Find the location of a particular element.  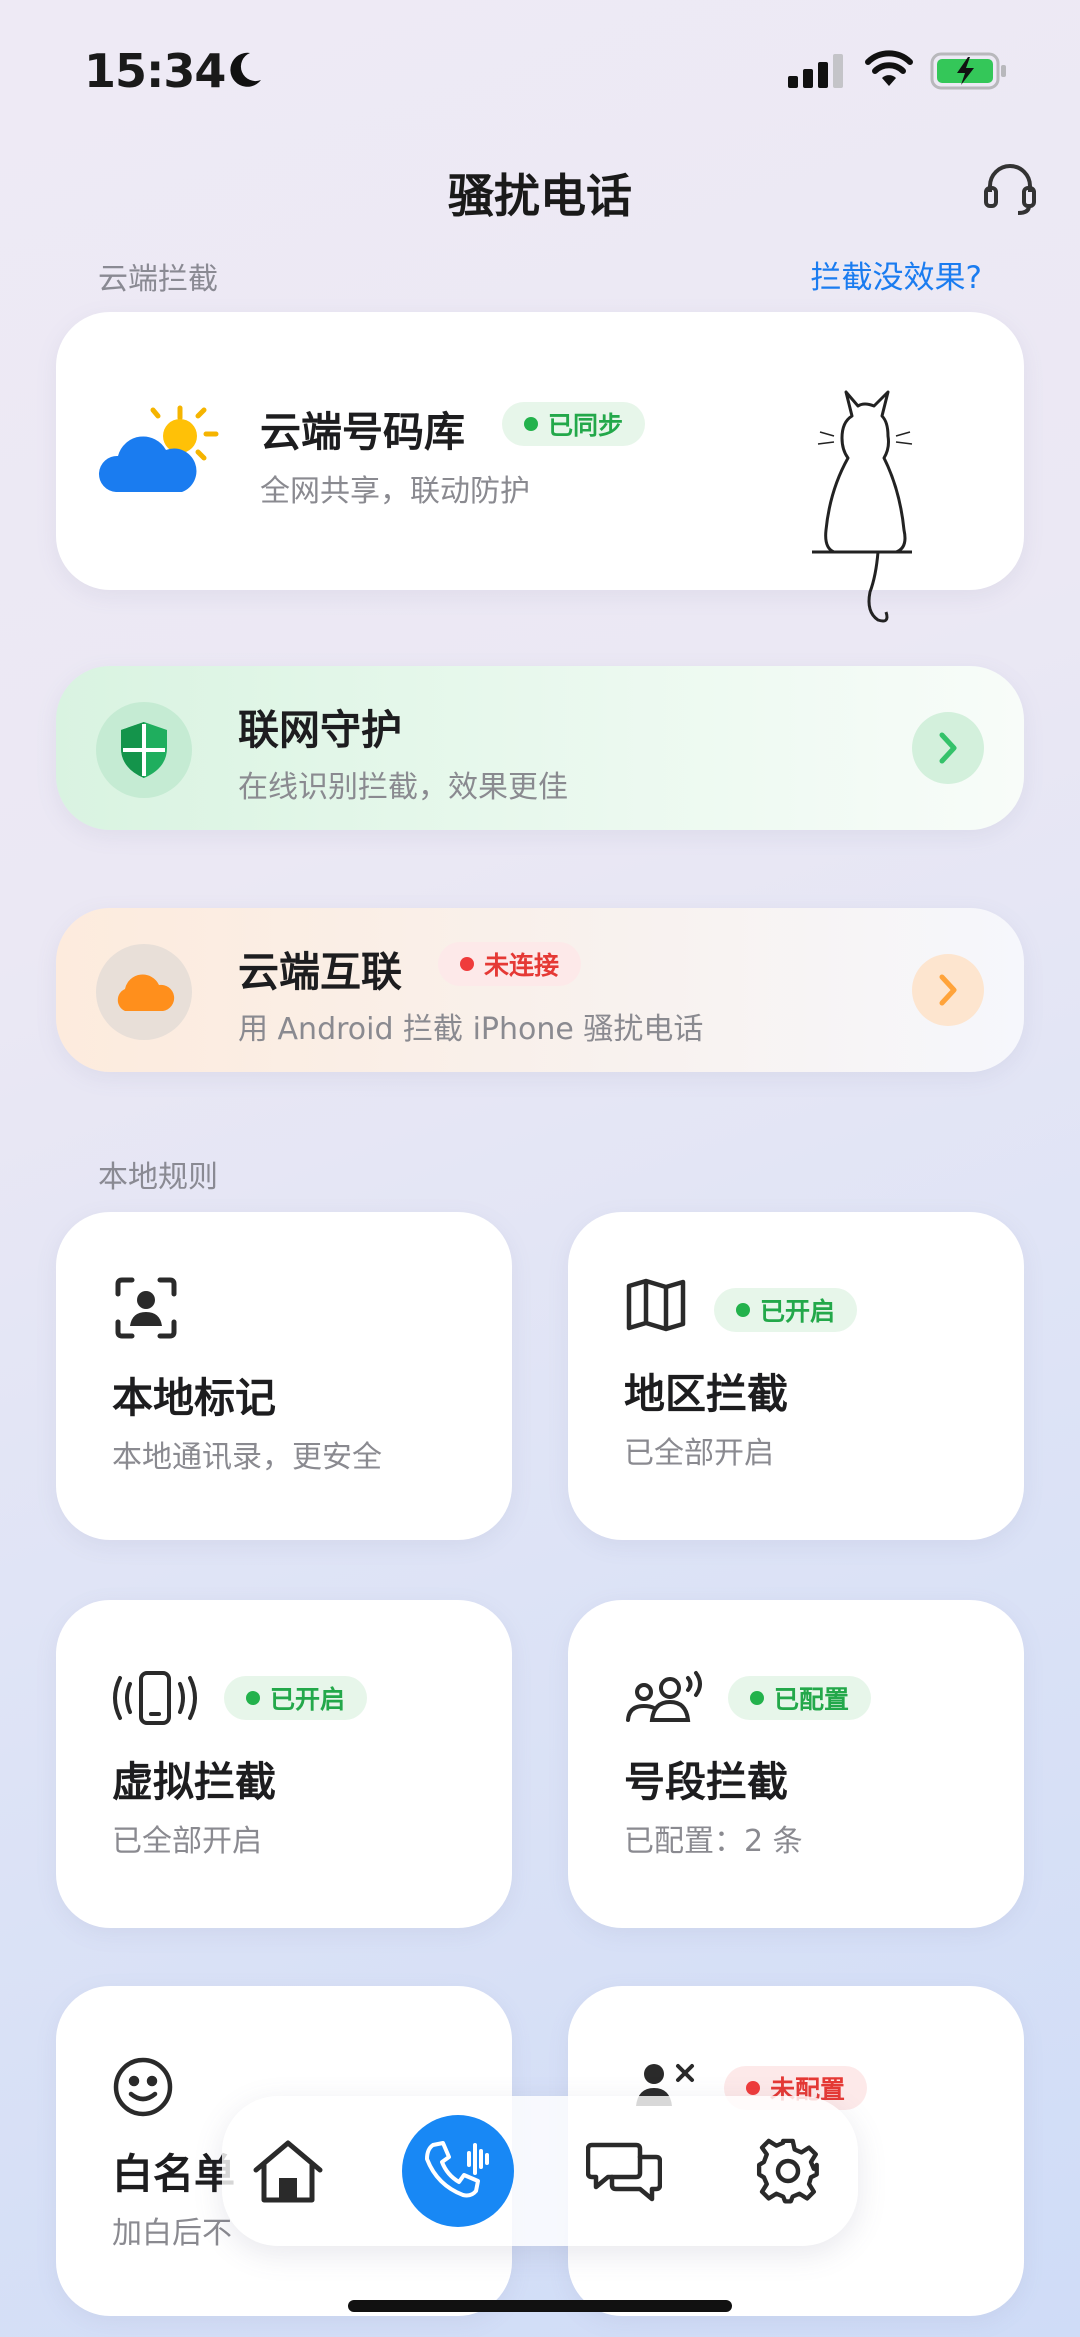

network-guard-subtitle: 在线识别拦截，效果更佳 is located at coordinates (403, 787).